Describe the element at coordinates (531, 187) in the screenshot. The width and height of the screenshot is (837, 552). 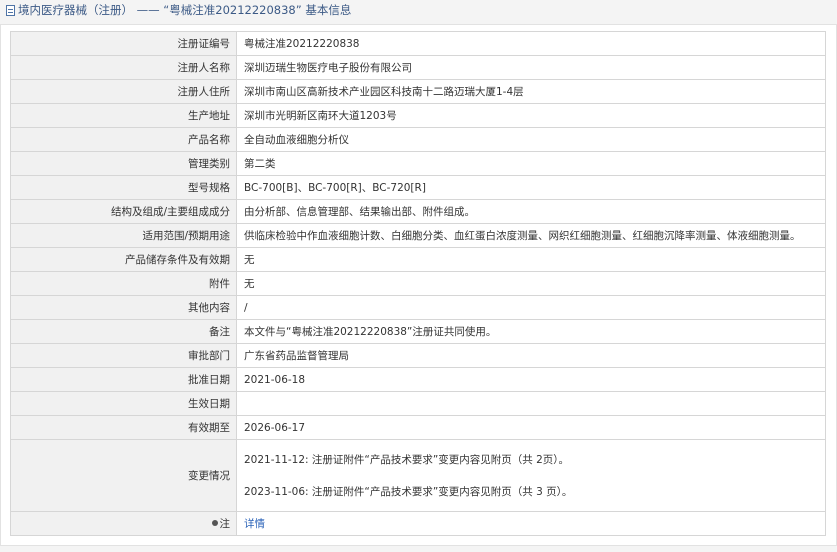
I see `row-value: BC-700[B]、BC-700[R]、BC-720[R]` at that location.